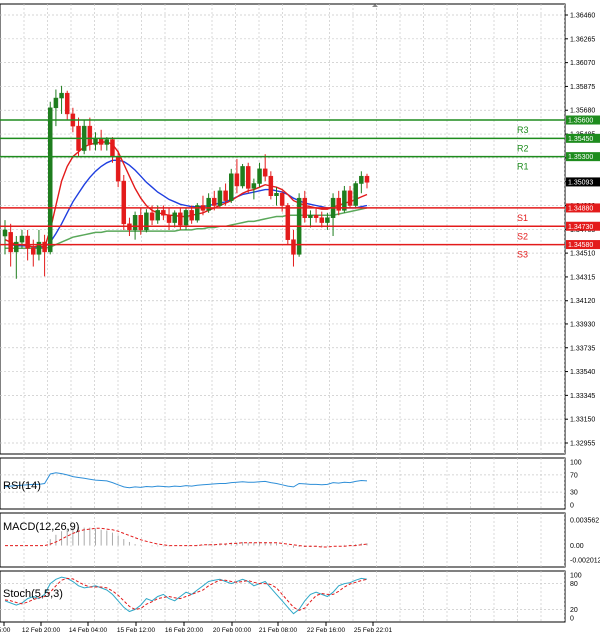  Describe the element at coordinates (572, 506) in the screenshot. I see `rsi-tick-label: 0` at that location.